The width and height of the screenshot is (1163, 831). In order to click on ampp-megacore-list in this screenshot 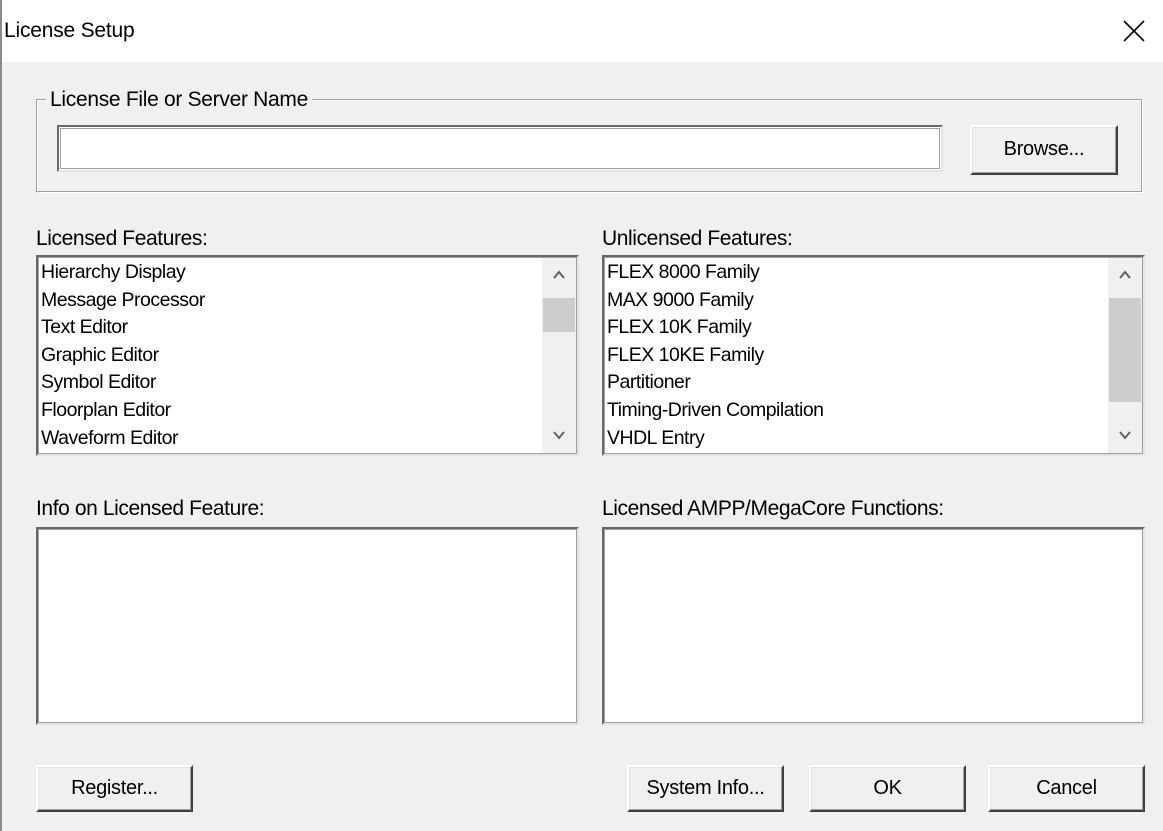, I will do `click(873, 626)`.